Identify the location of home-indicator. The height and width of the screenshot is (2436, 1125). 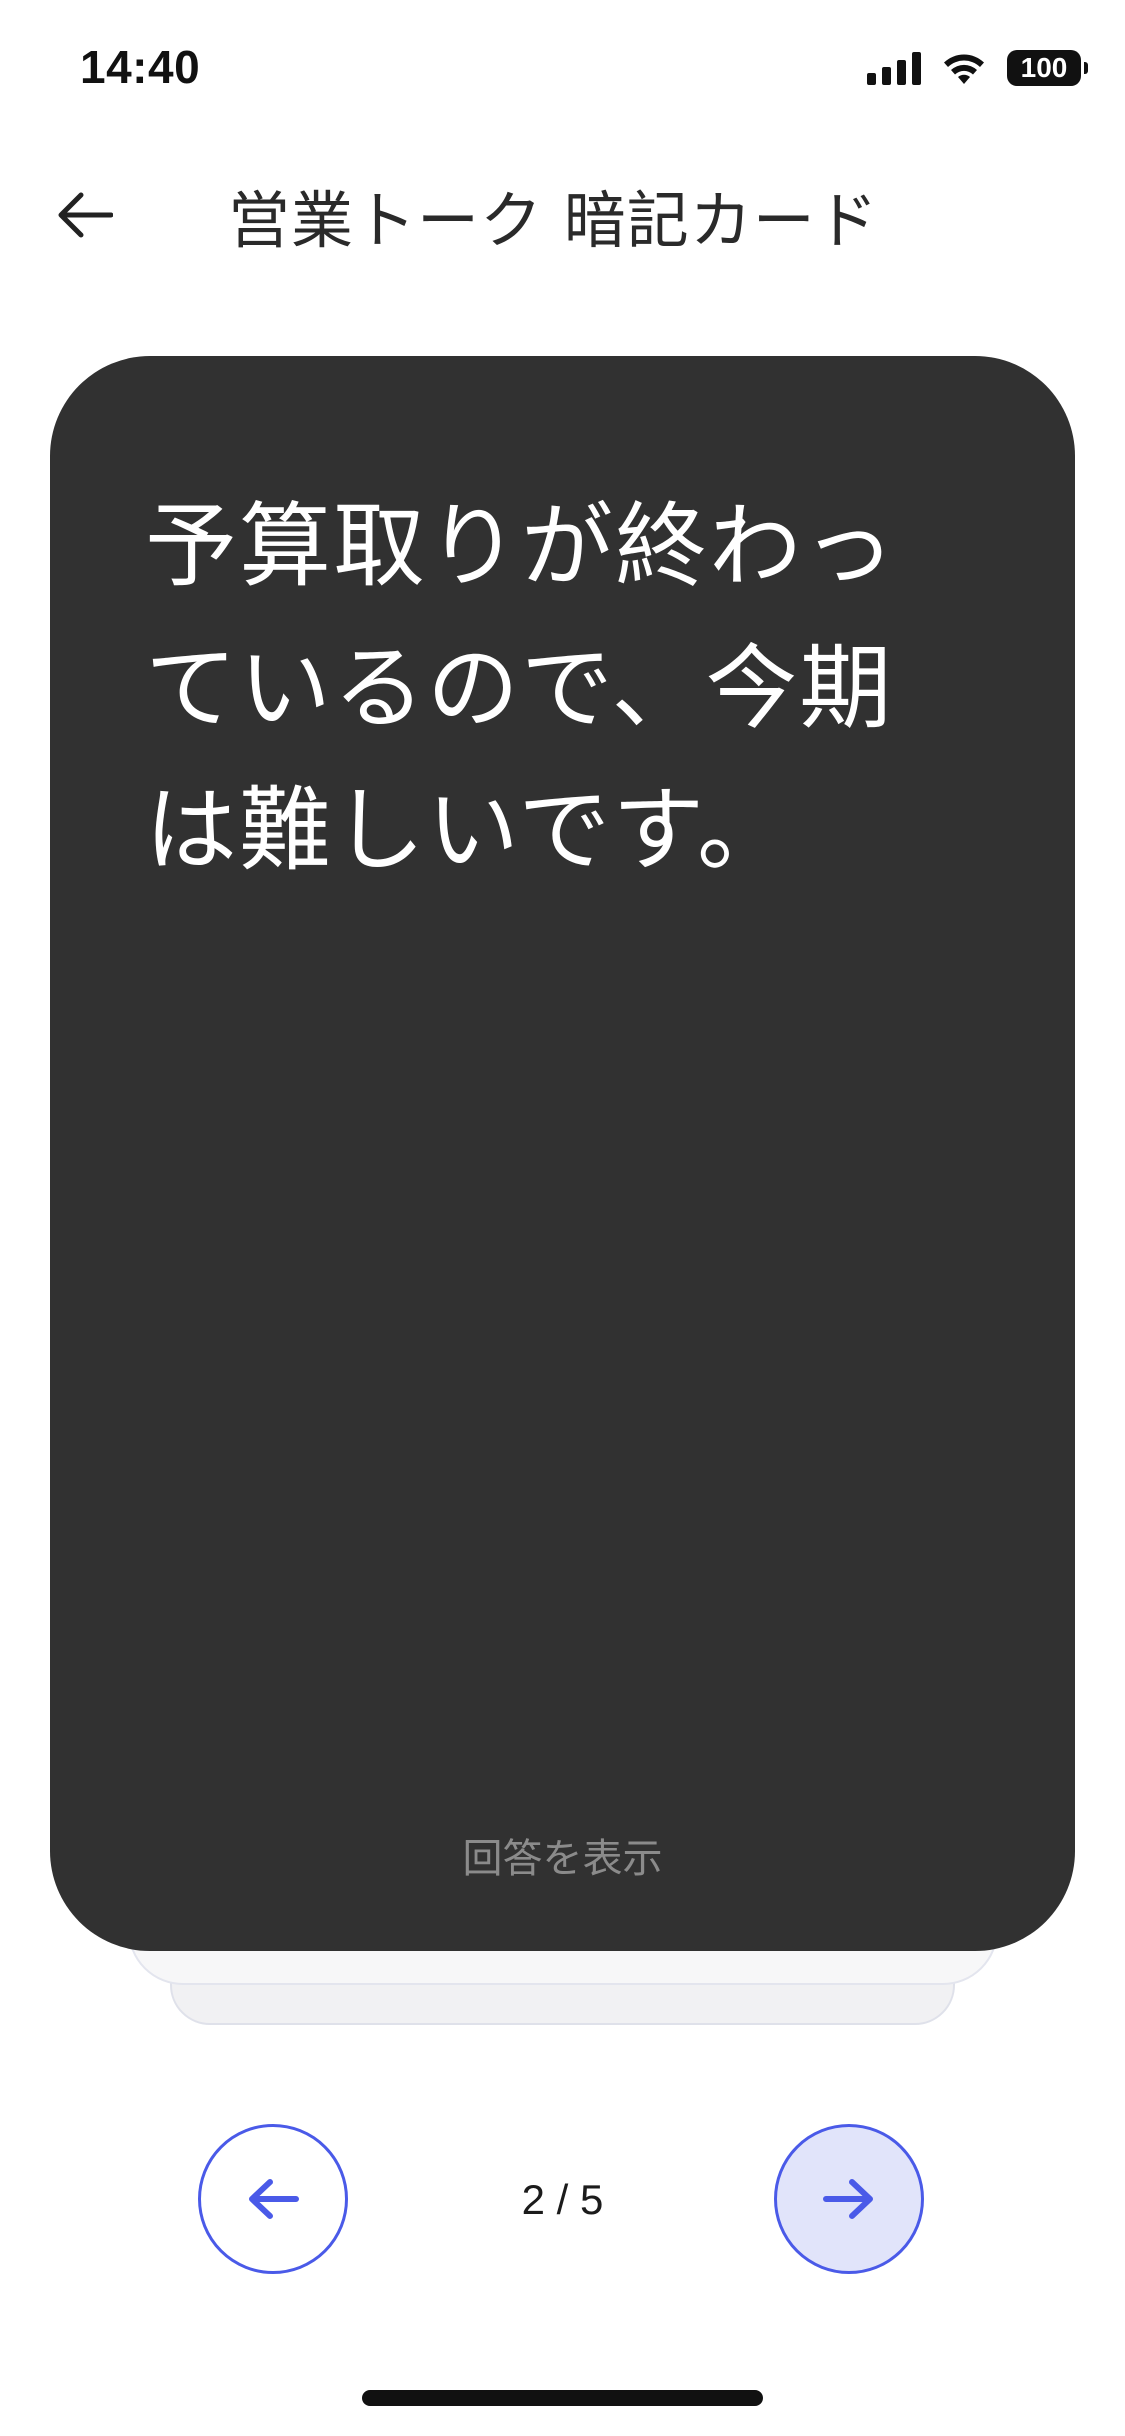
(562, 2398).